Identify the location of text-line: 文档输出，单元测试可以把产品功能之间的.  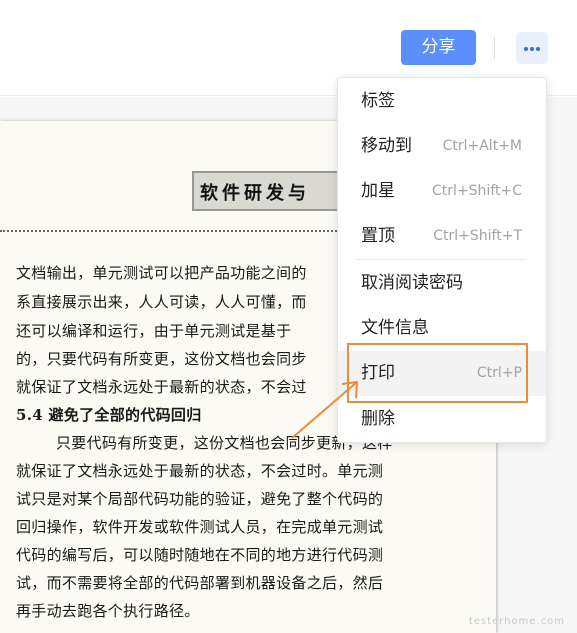
(161, 273).